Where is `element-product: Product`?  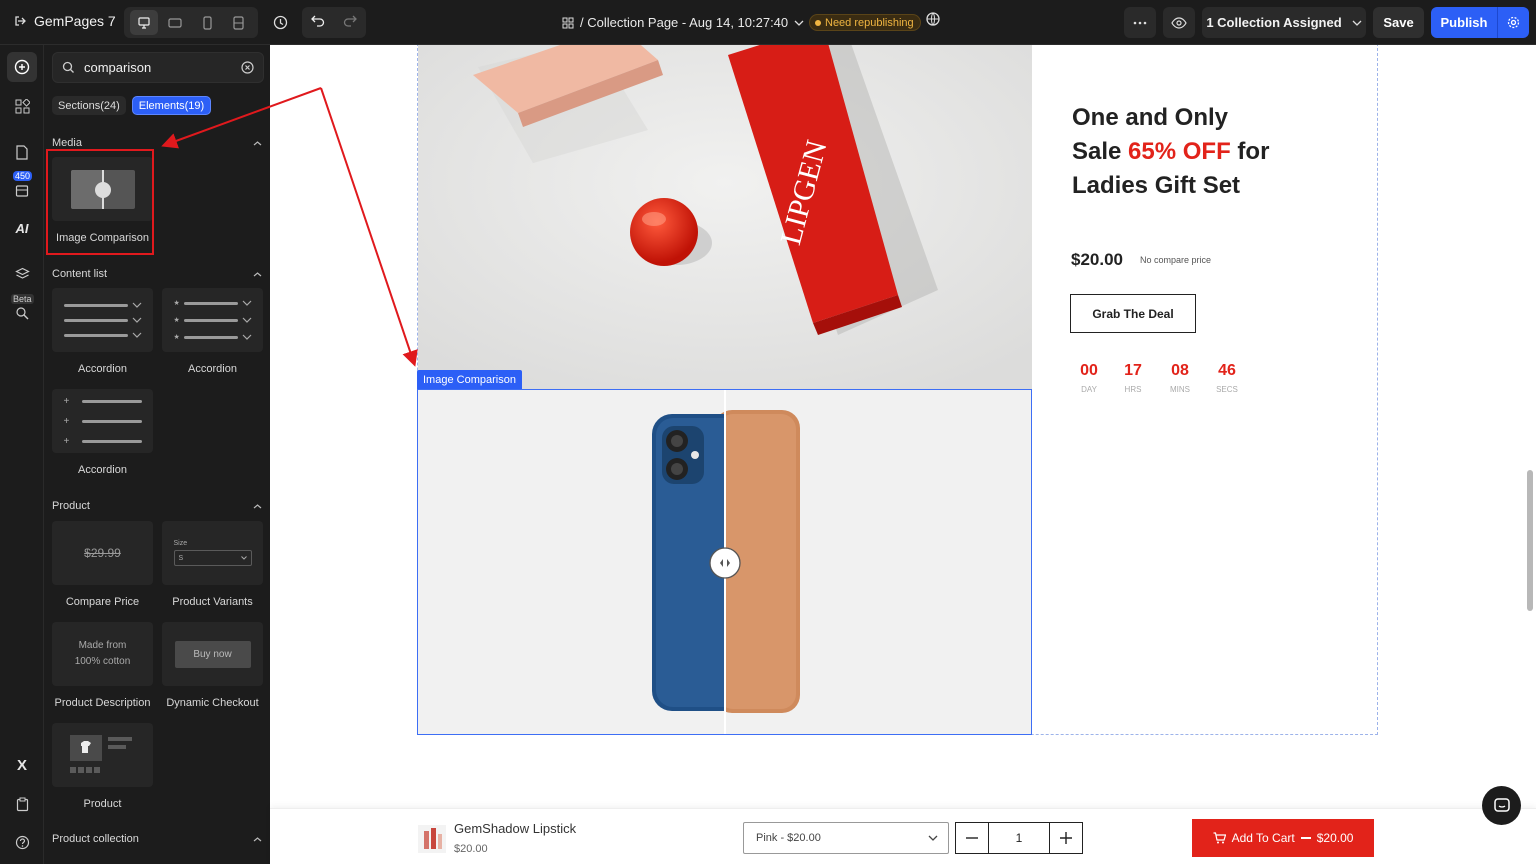 element-product: Product is located at coordinates (102, 766).